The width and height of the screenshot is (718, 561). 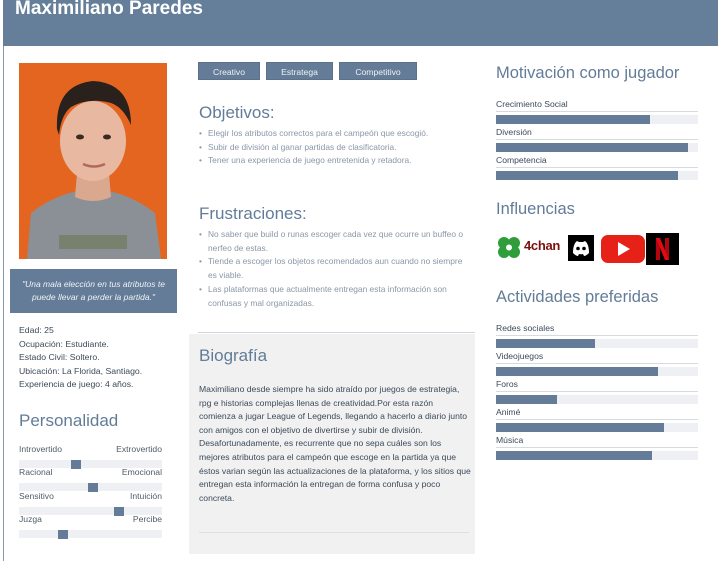 I want to click on tag-estratega: Estratega, so click(x=299, y=71).